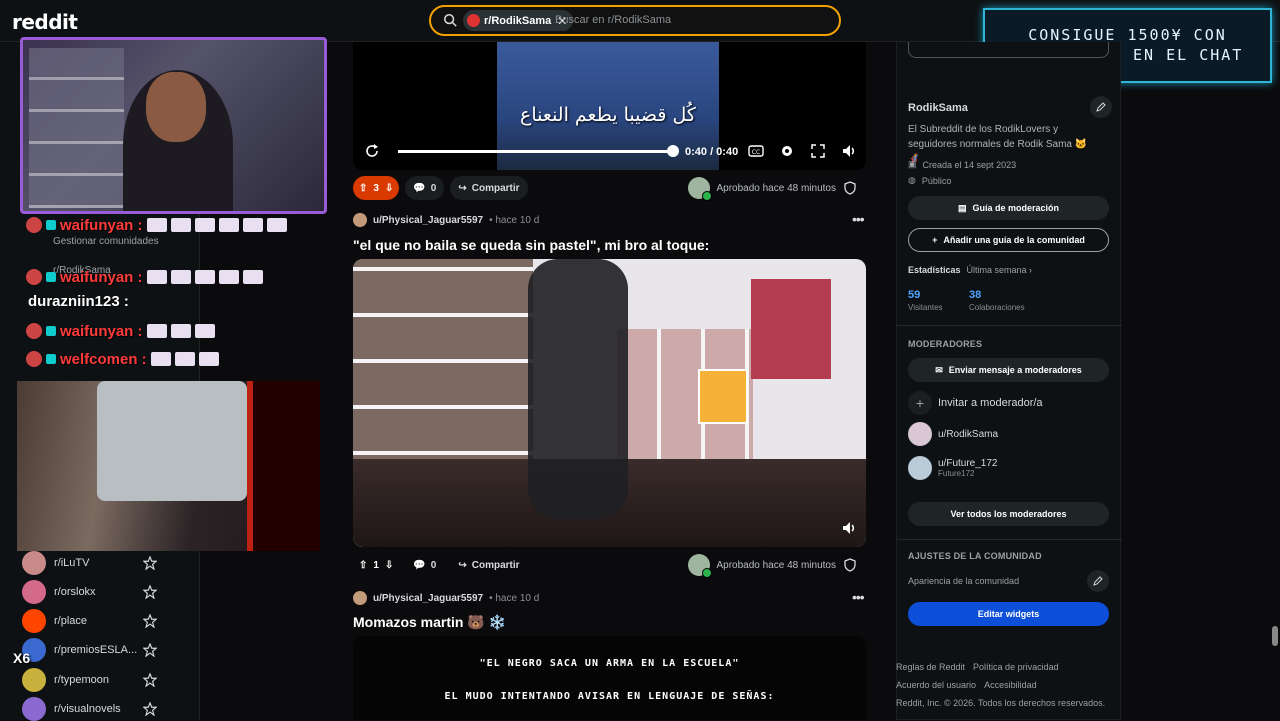 Image resolution: width=1280 pixels, height=721 pixels. Describe the element at coordinates (535, 151) in the screenshot. I see `video-progress-bar` at that location.